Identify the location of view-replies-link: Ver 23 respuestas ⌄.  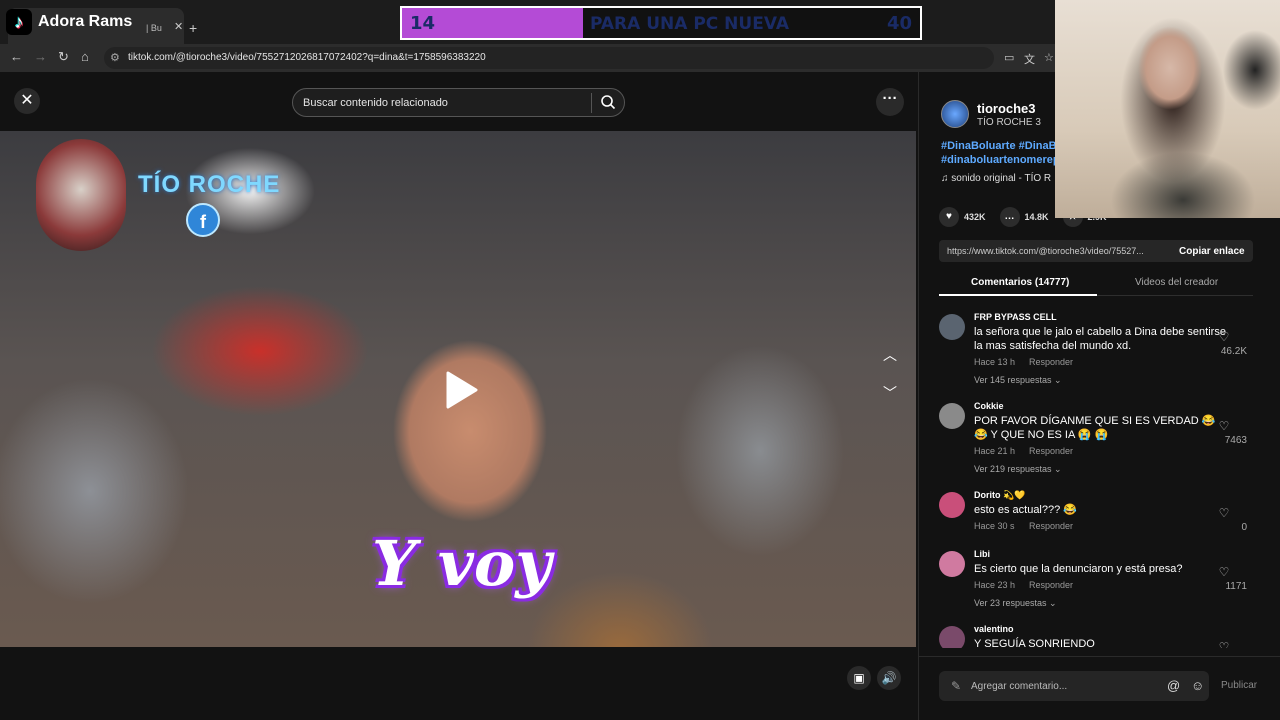
(1015, 603).